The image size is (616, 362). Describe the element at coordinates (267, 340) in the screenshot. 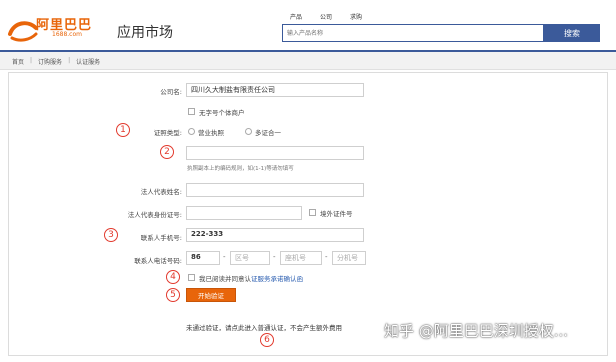

I see `annotation-badge-6: 6` at that location.